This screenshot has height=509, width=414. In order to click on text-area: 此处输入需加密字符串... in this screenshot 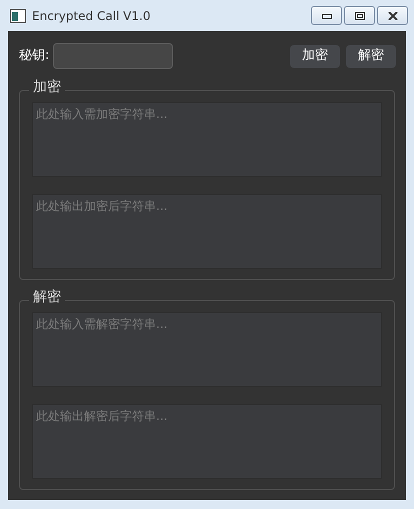, I will do `click(207, 139)`.